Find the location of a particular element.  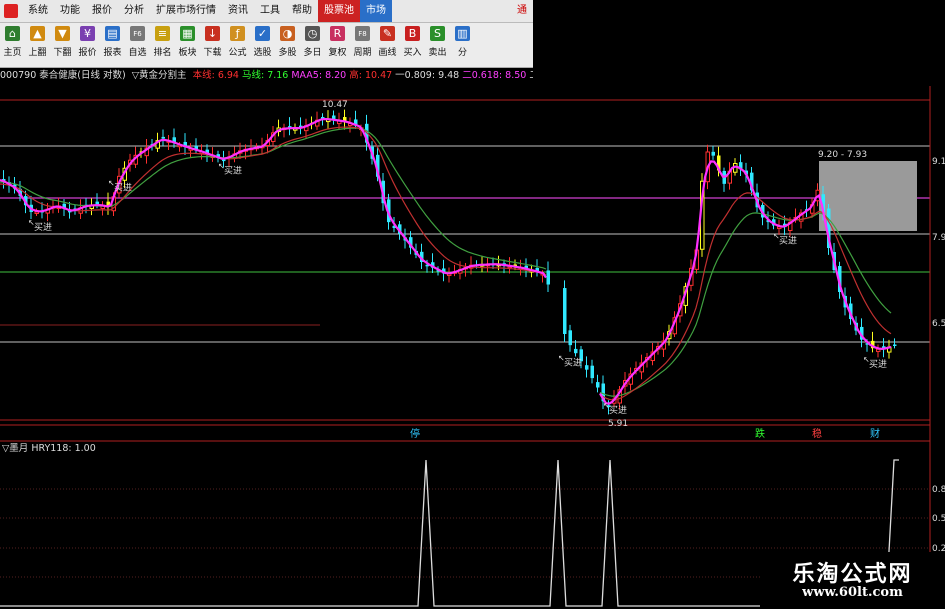

toolbar-button-17: S 卖出 is located at coordinates (437, 45).